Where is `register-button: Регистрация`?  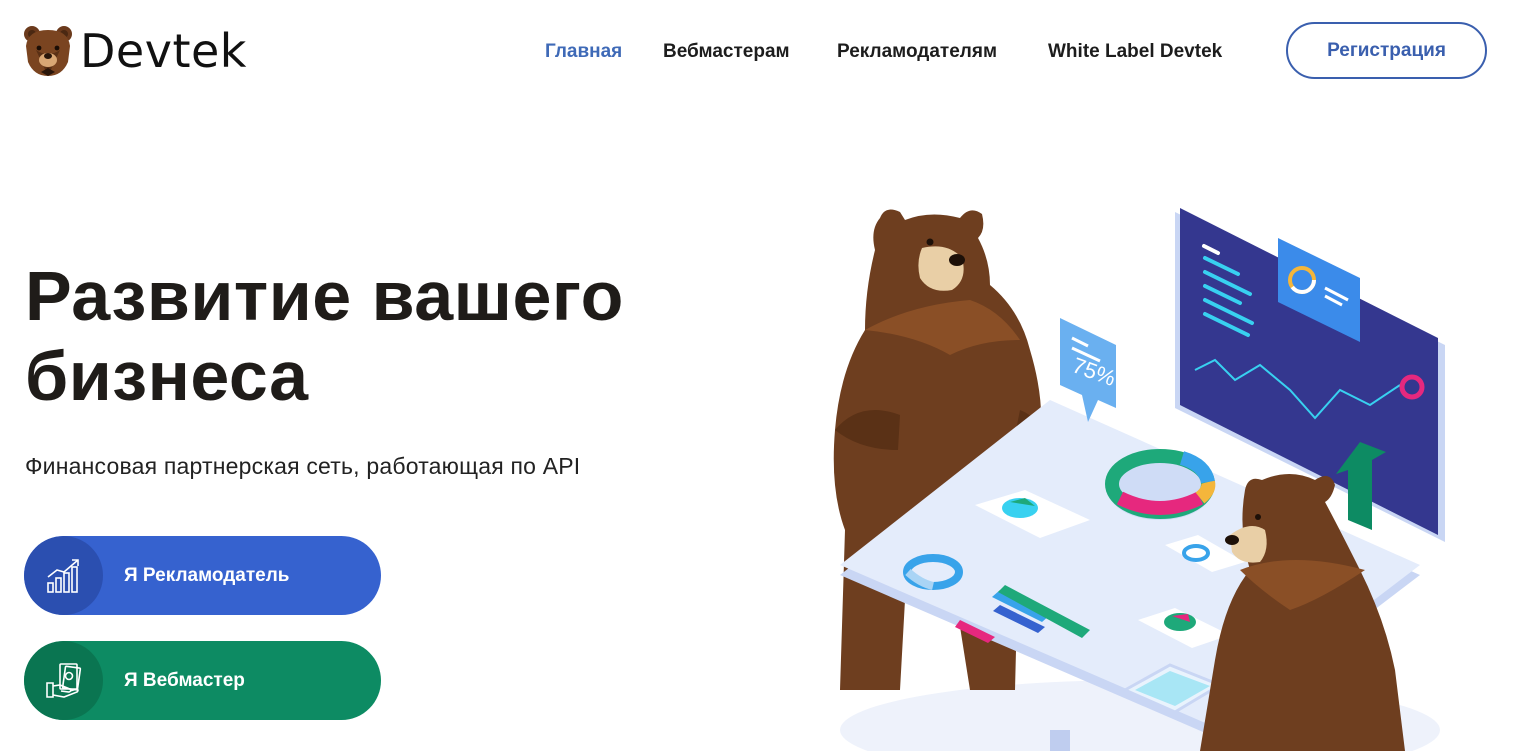
register-button: Регистрация is located at coordinates (1386, 50).